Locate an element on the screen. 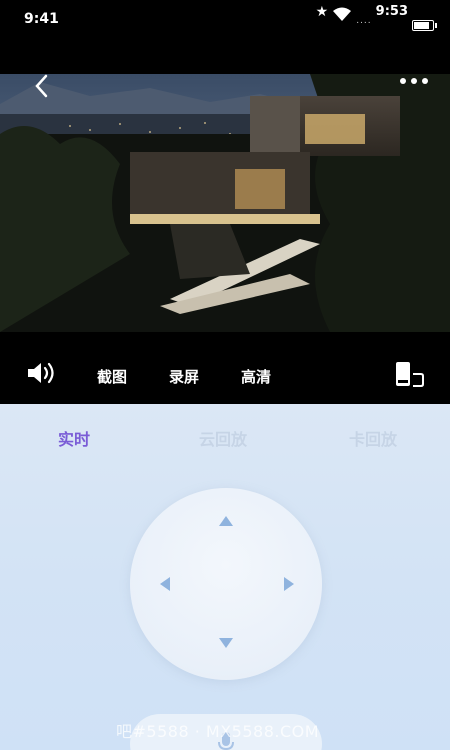 This screenshot has width=450, height=750. star-icon: ★ is located at coordinates (322, 12).